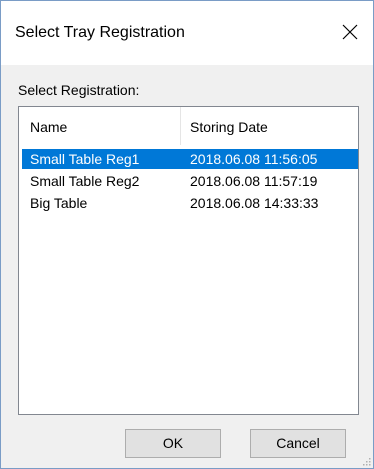 The image size is (374, 469). What do you see at coordinates (254, 181) in the screenshot?
I see `row-storing-date: 2018.06.08 11:57:19` at bounding box center [254, 181].